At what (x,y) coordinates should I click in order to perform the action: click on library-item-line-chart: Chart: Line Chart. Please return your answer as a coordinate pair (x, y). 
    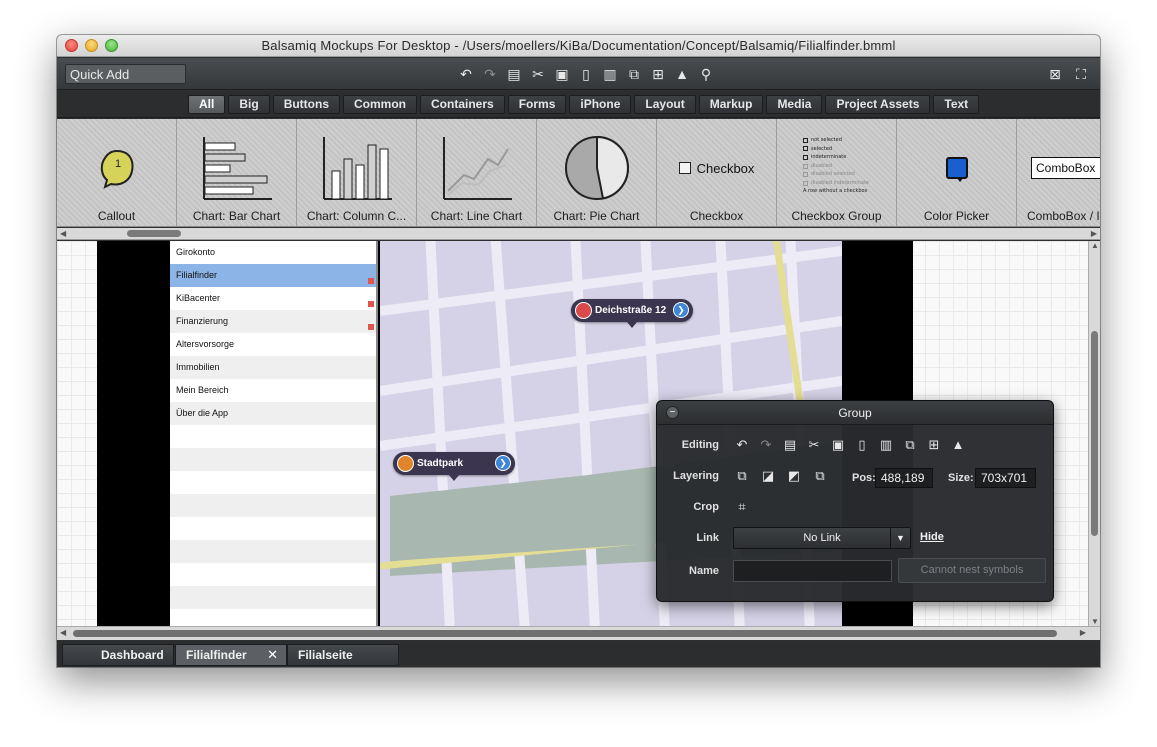
    Looking at the image, I should click on (477, 172).